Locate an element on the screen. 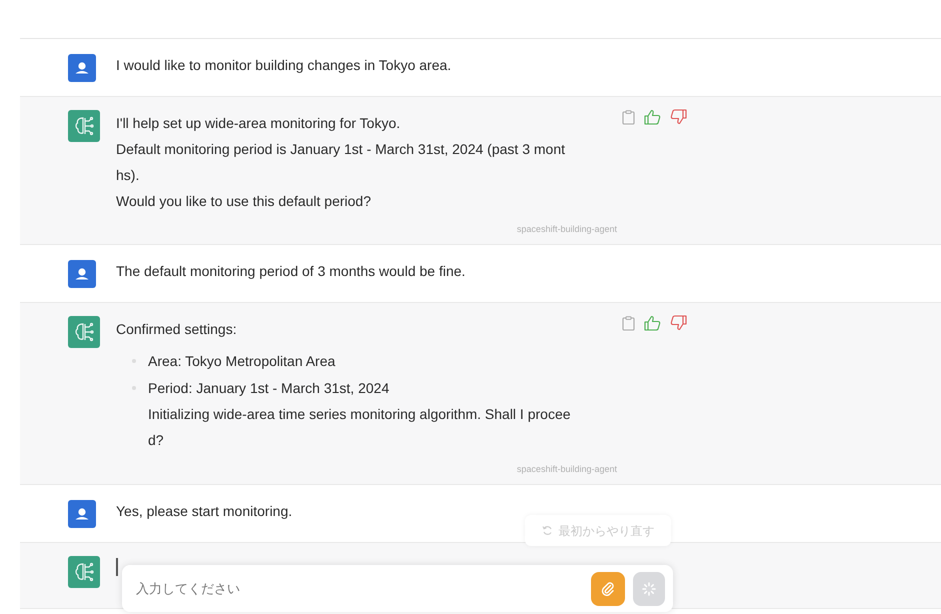 This screenshot has width=941, height=614. message-text: Default monitoring period is January 1st - March 31st, 2024 (past 3 mont is located at coordinates (341, 149).